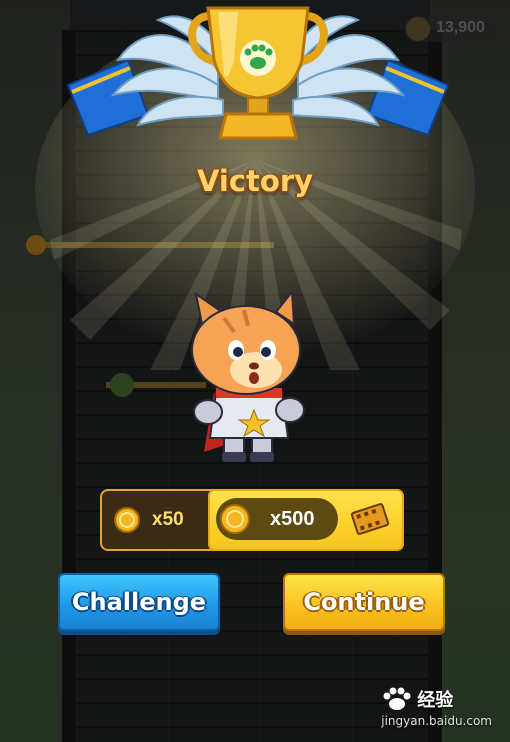 The image size is (510, 742). I want to click on basic-reward-option: x50, so click(155, 520).